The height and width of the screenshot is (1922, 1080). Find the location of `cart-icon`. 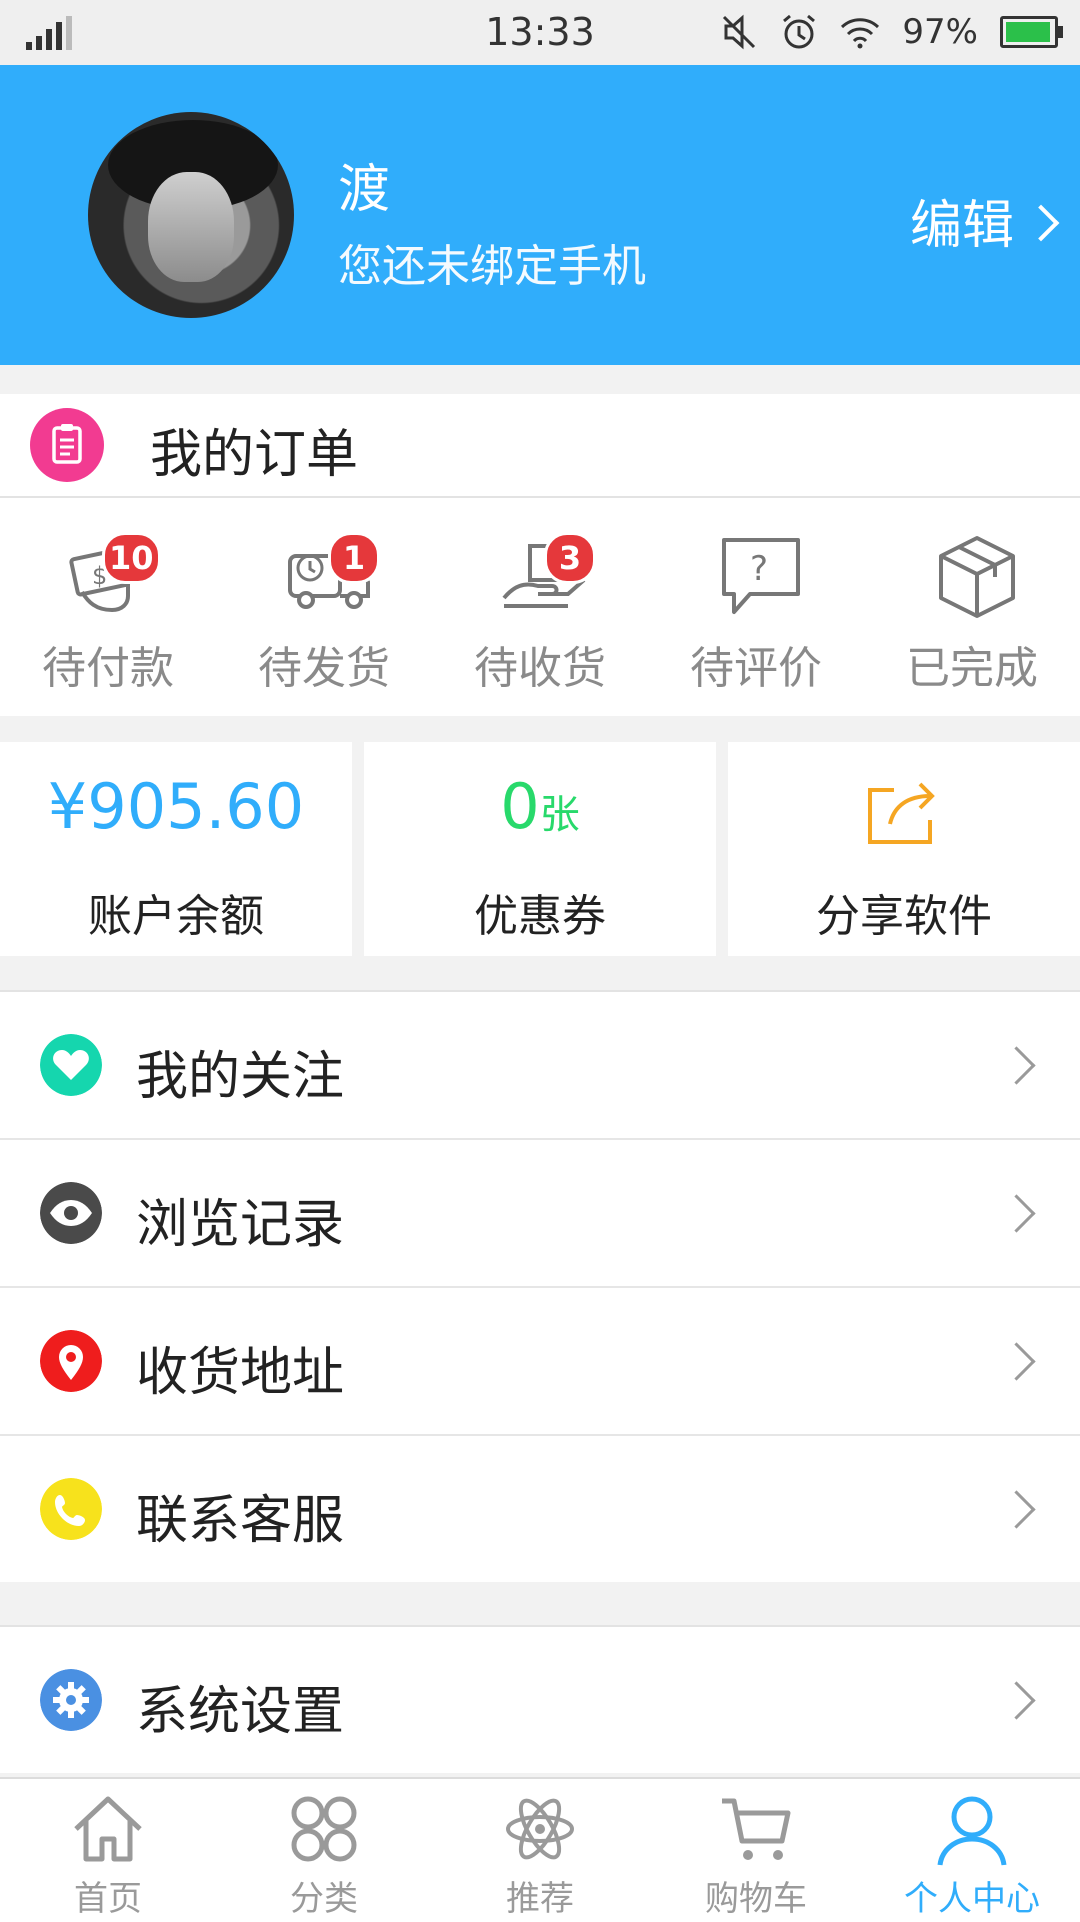

cart-icon is located at coordinates (756, 1829).